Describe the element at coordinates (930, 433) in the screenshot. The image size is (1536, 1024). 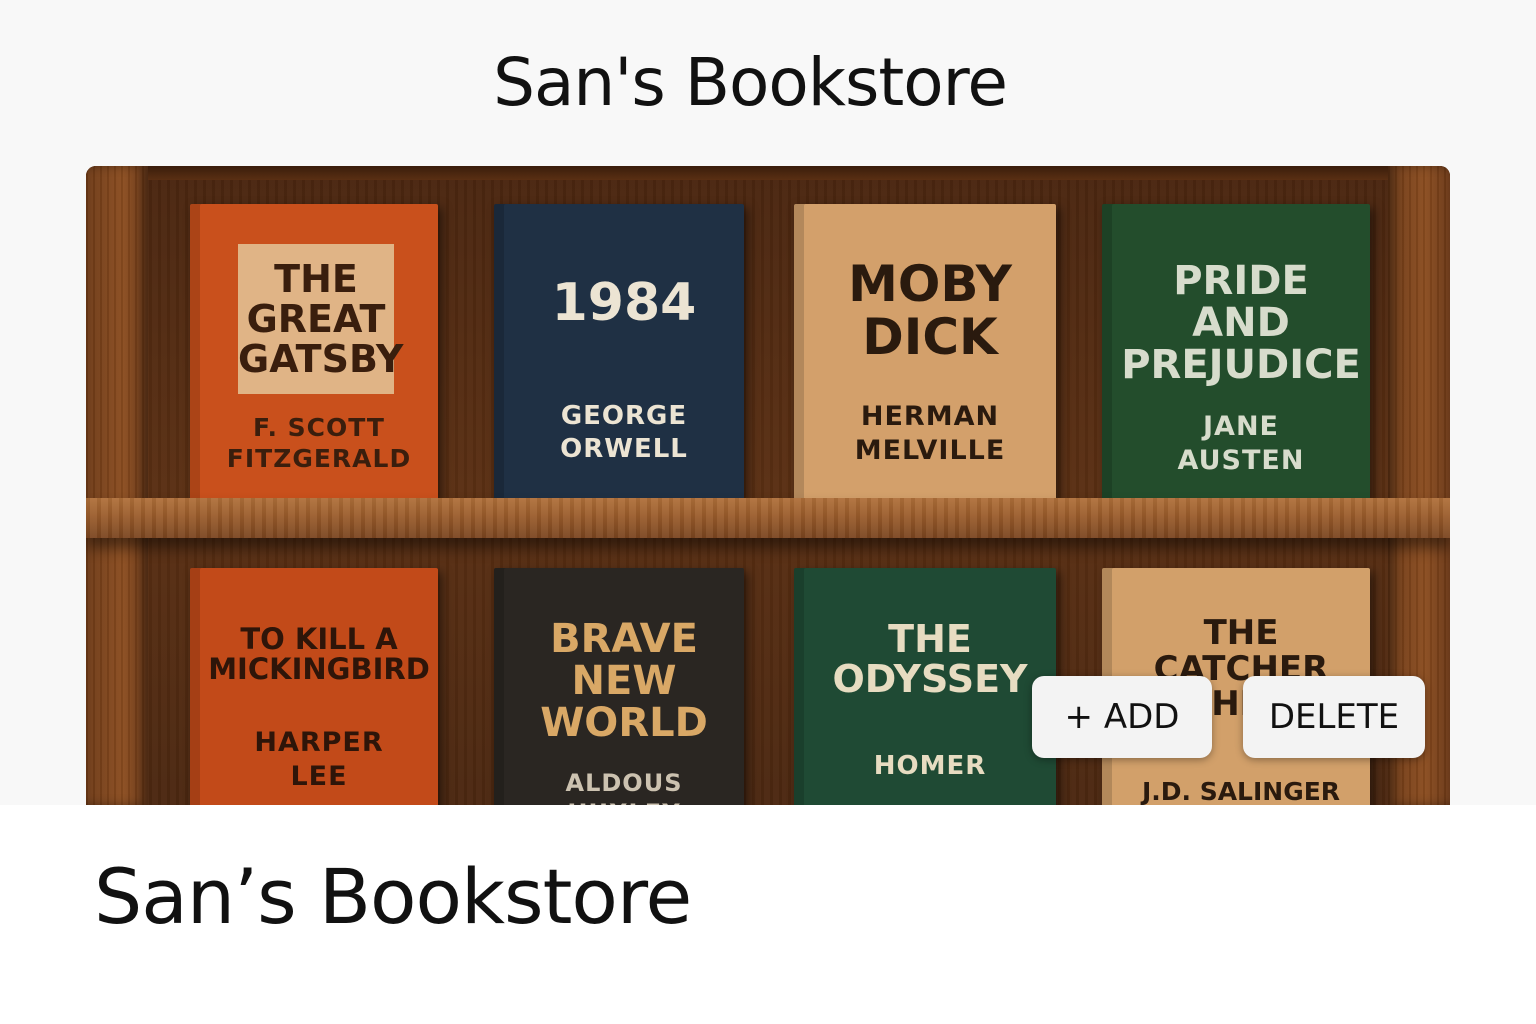
I see `book-author: HERMAN MELVILLE` at that location.